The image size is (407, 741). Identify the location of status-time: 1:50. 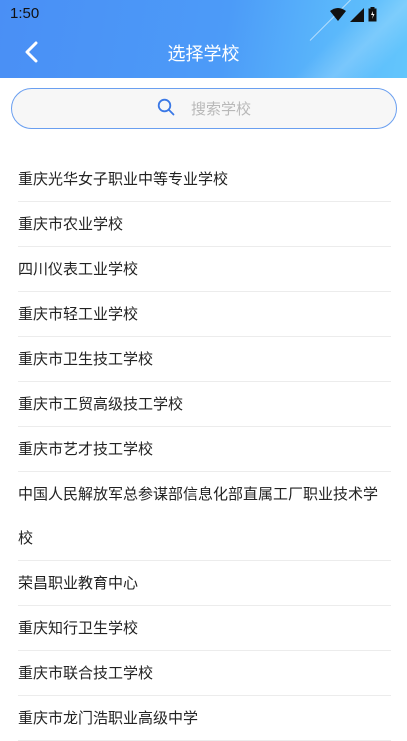
(25, 13).